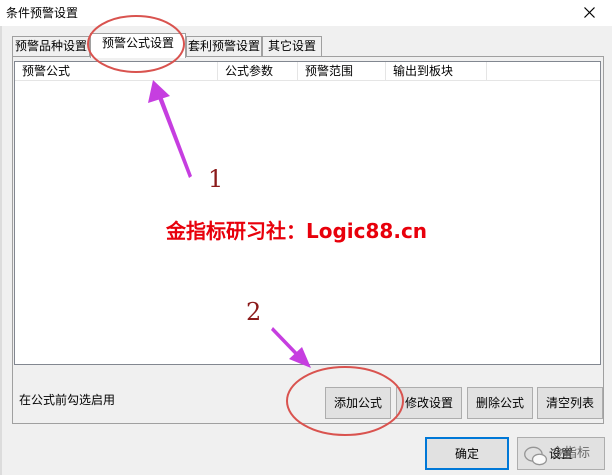 This screenshot has width=612, height=475. I want to click on close-icon, so click(589, 12).